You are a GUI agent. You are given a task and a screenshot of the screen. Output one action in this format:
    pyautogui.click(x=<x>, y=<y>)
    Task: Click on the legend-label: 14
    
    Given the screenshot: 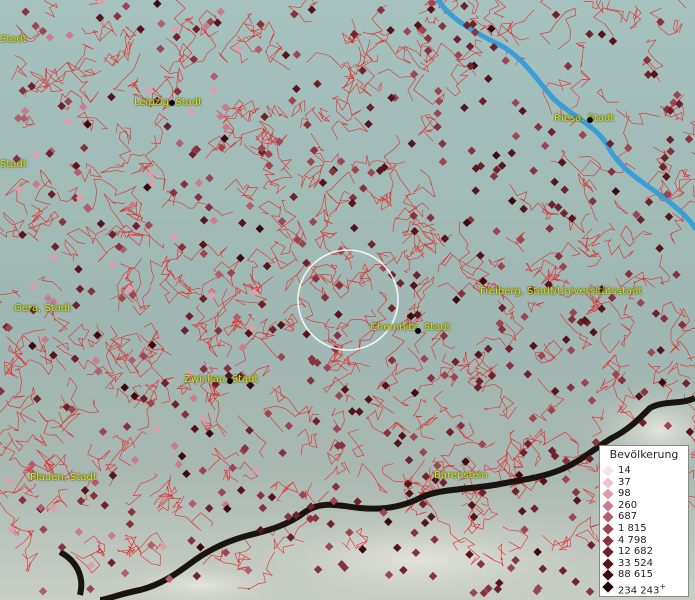 What is the action you would take?
    pyautogui.click(x=624, y=470)
    